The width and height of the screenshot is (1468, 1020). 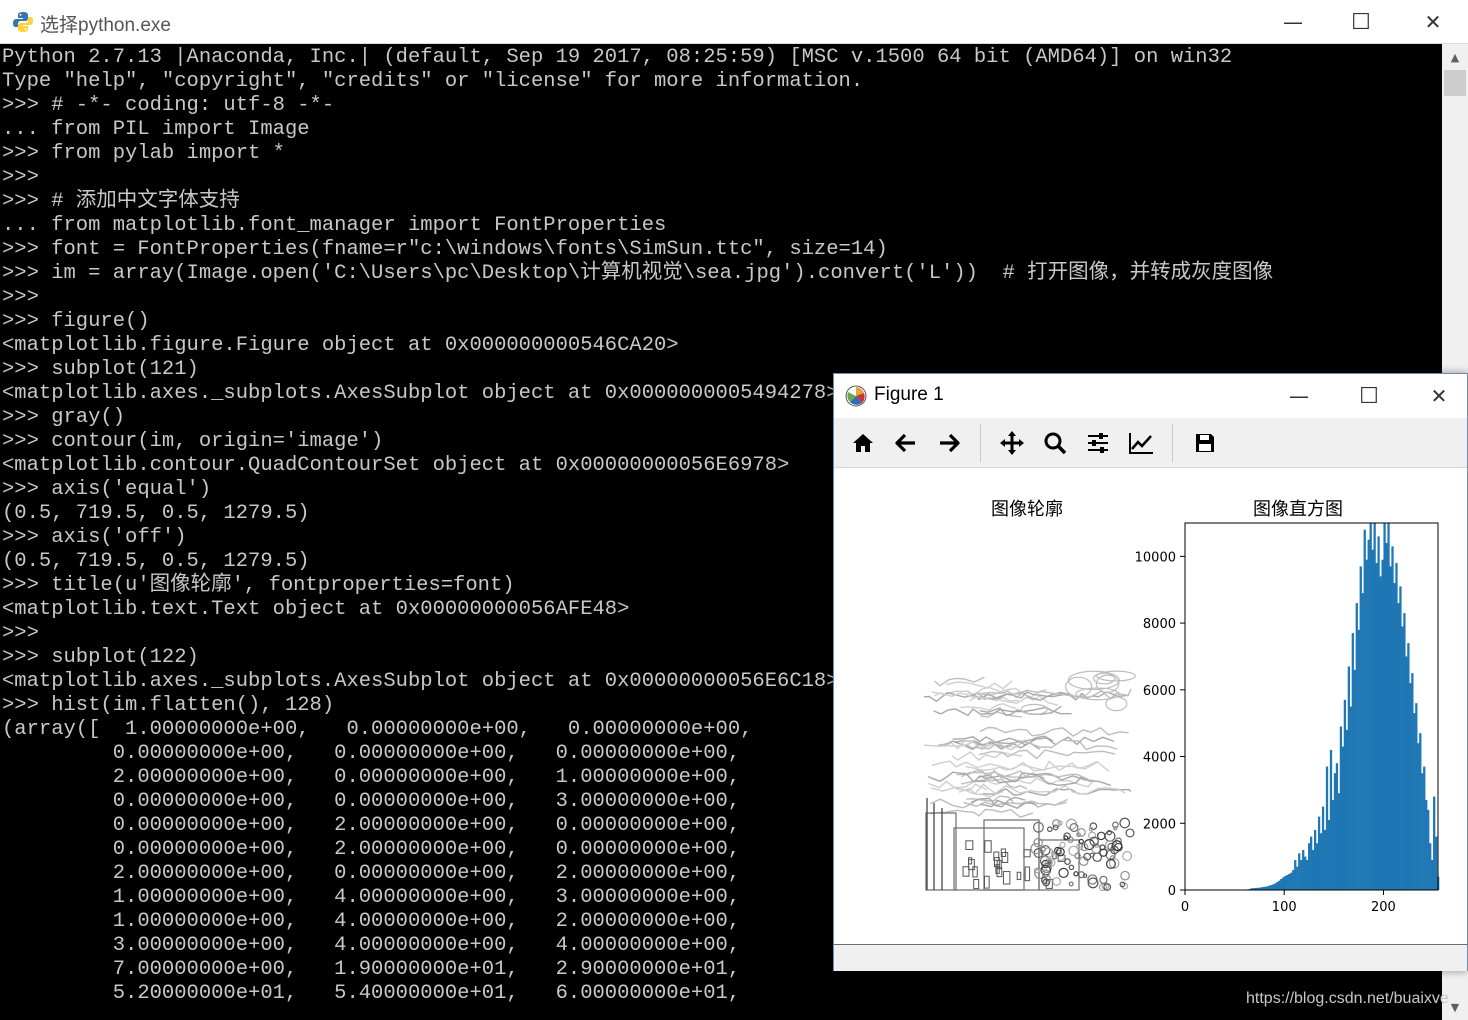 What do you see at coordinates (1284, 907) in the screenshot?
I see `x-tick-label: 100` at bounding box center [1284, 907].